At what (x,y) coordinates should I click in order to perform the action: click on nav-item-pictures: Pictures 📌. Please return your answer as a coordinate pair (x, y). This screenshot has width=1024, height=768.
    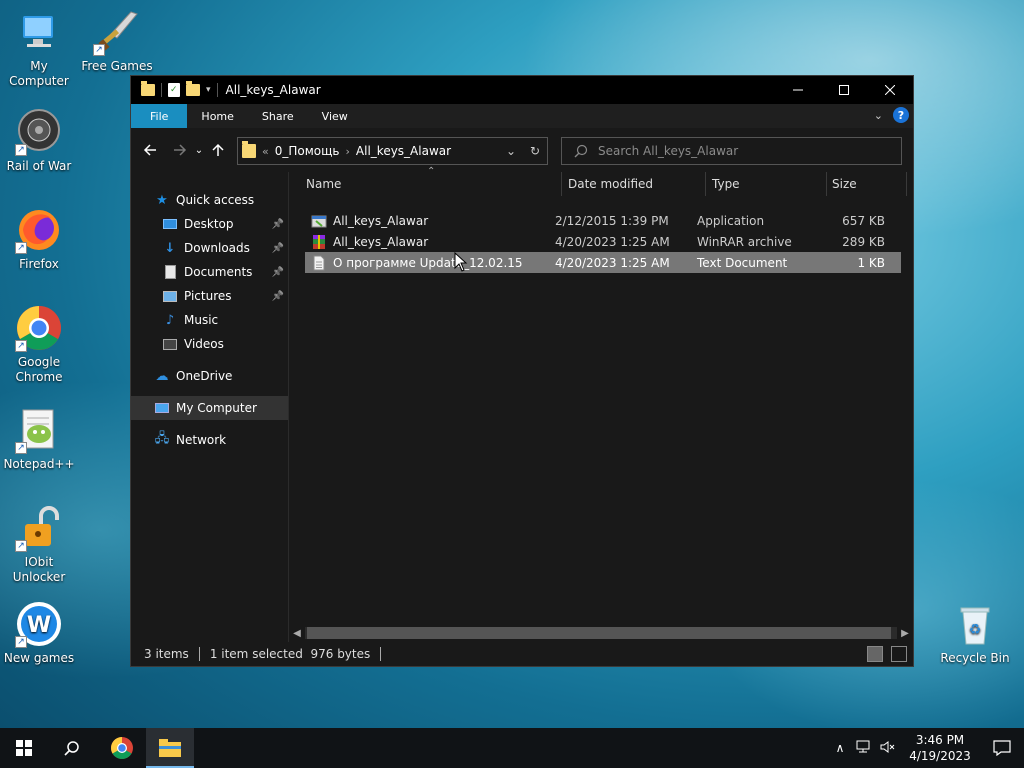
    Looking at the image, I should click on (209, 296).